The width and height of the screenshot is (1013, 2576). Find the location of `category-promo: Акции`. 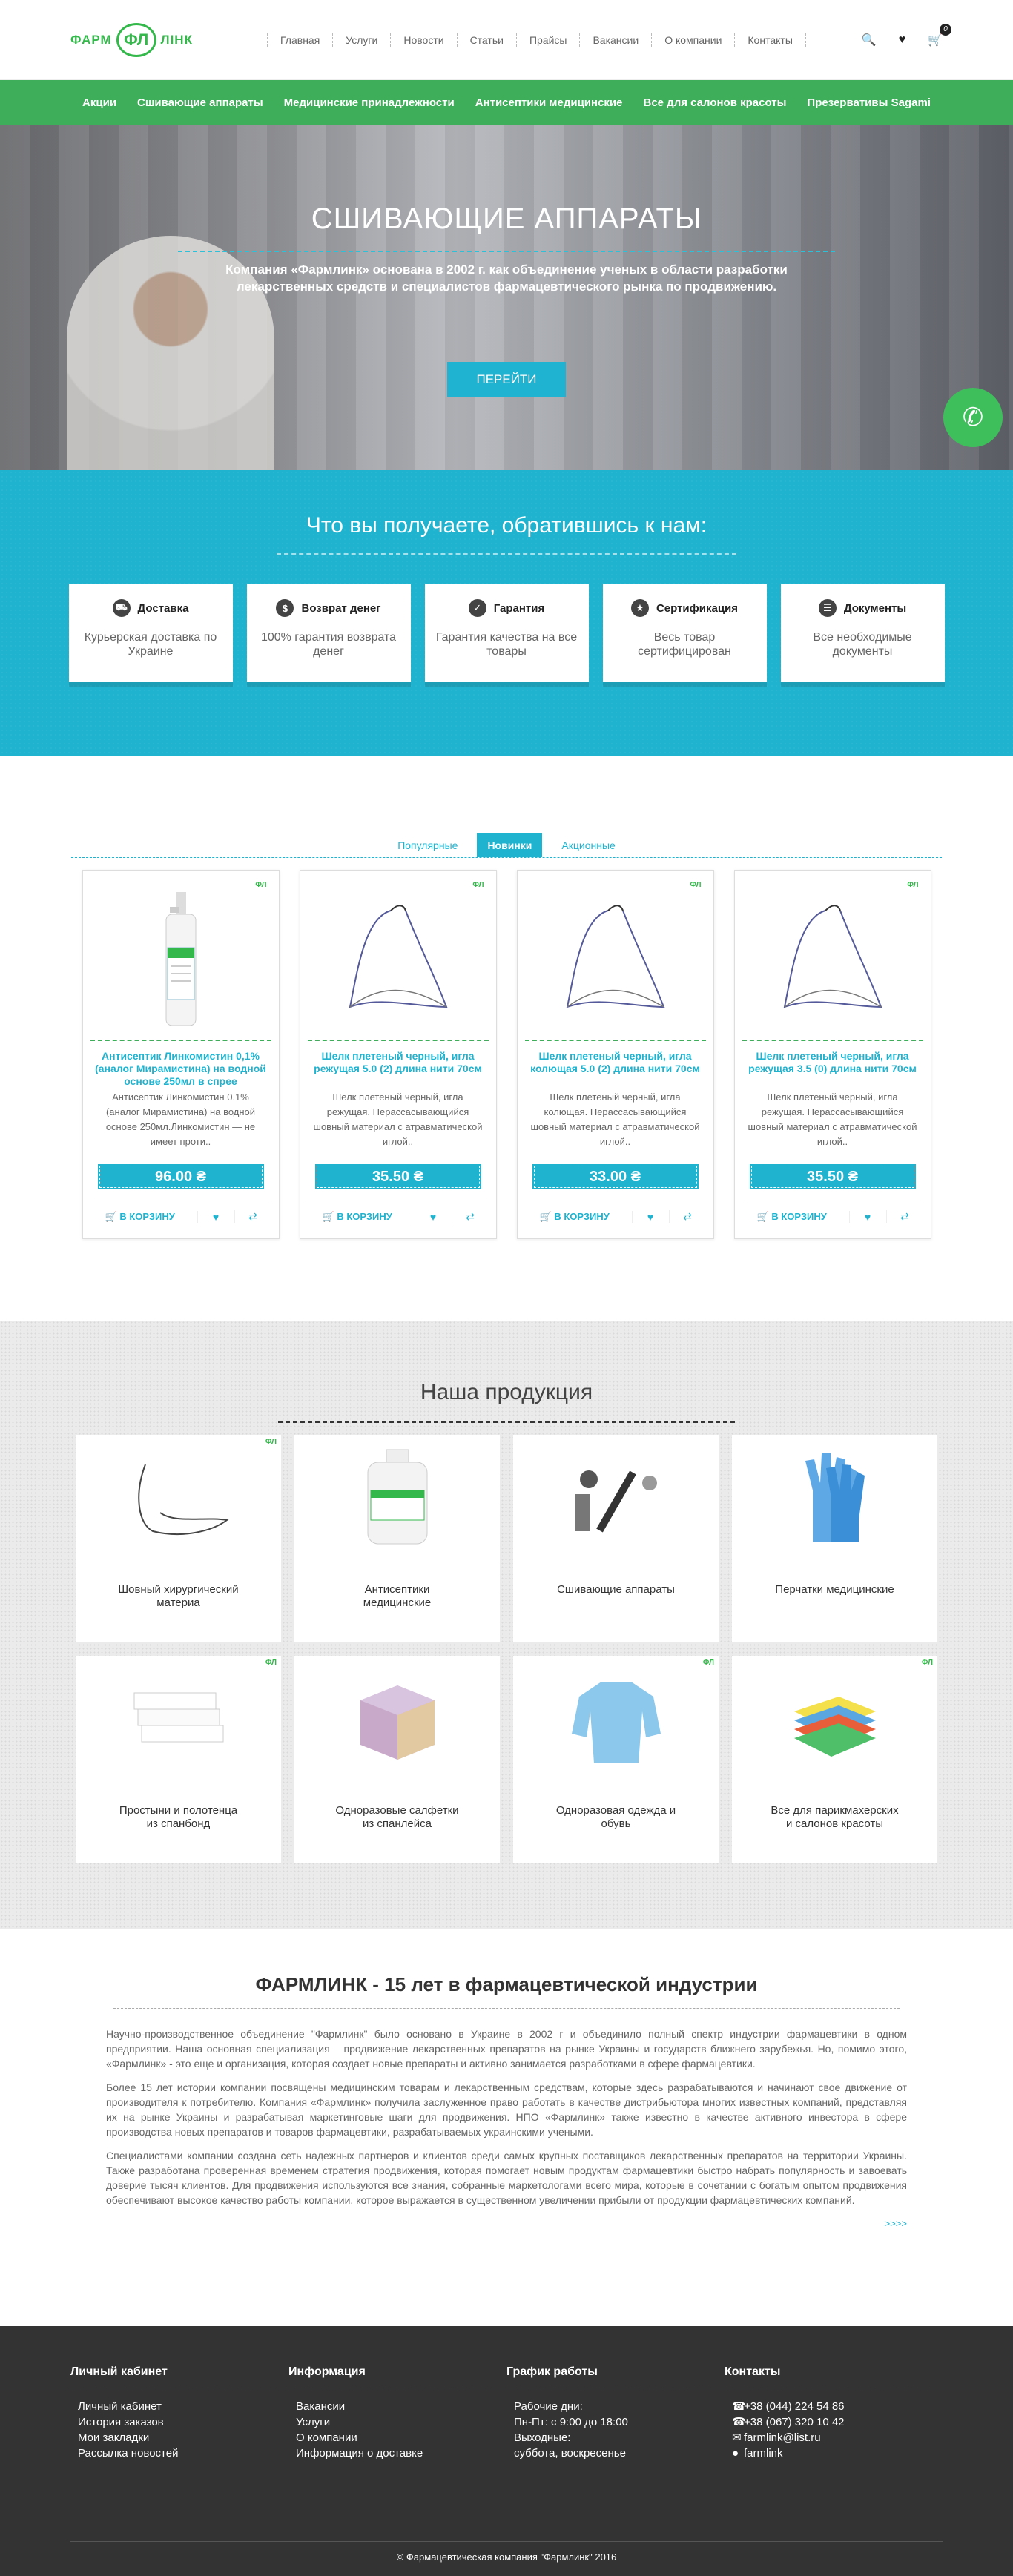

category-promo: Акции is located at coordinates (100, 102).